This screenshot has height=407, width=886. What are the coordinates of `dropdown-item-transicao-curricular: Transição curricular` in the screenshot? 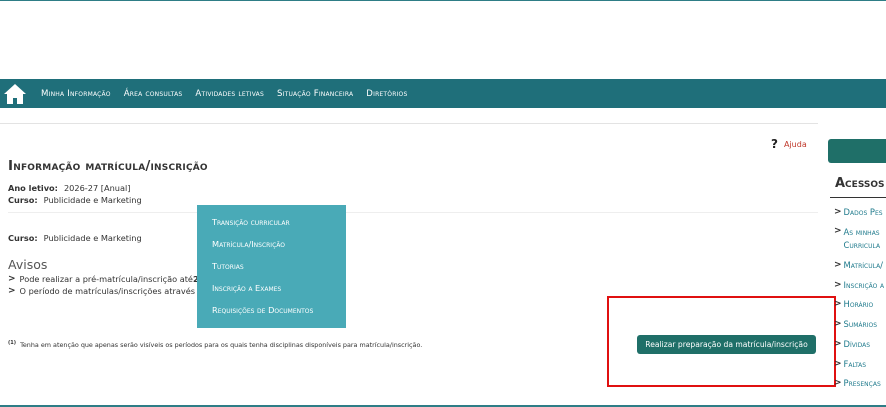 It's located at (271, 222).